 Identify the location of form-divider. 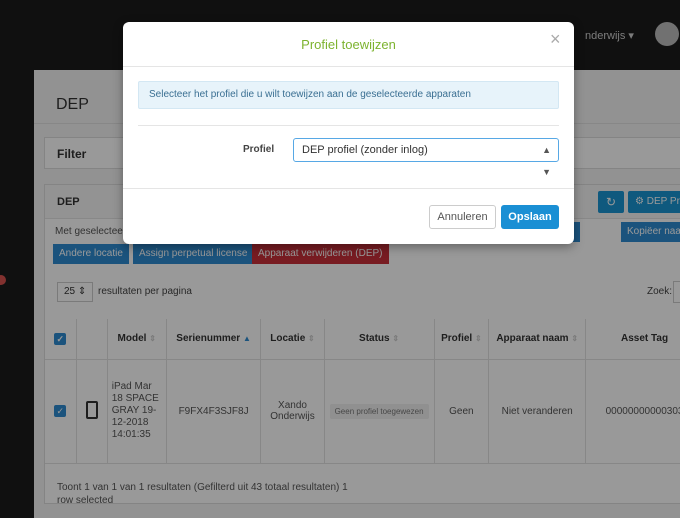
(348, 125).